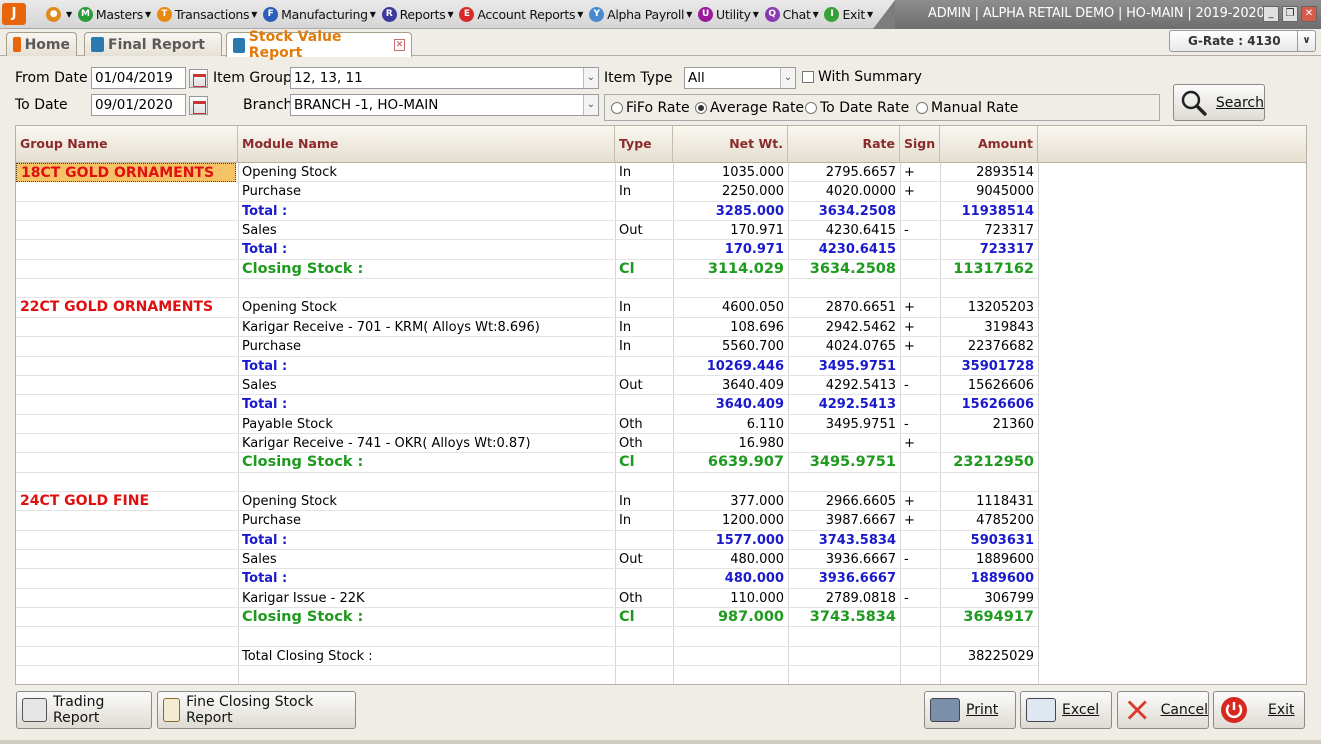 Image resolution: width=1321 pixels, height=744 pixels. Describe the element at coordinates (1163, 710) in the screenshot. I see `cancel-button: Cancel` at that location.